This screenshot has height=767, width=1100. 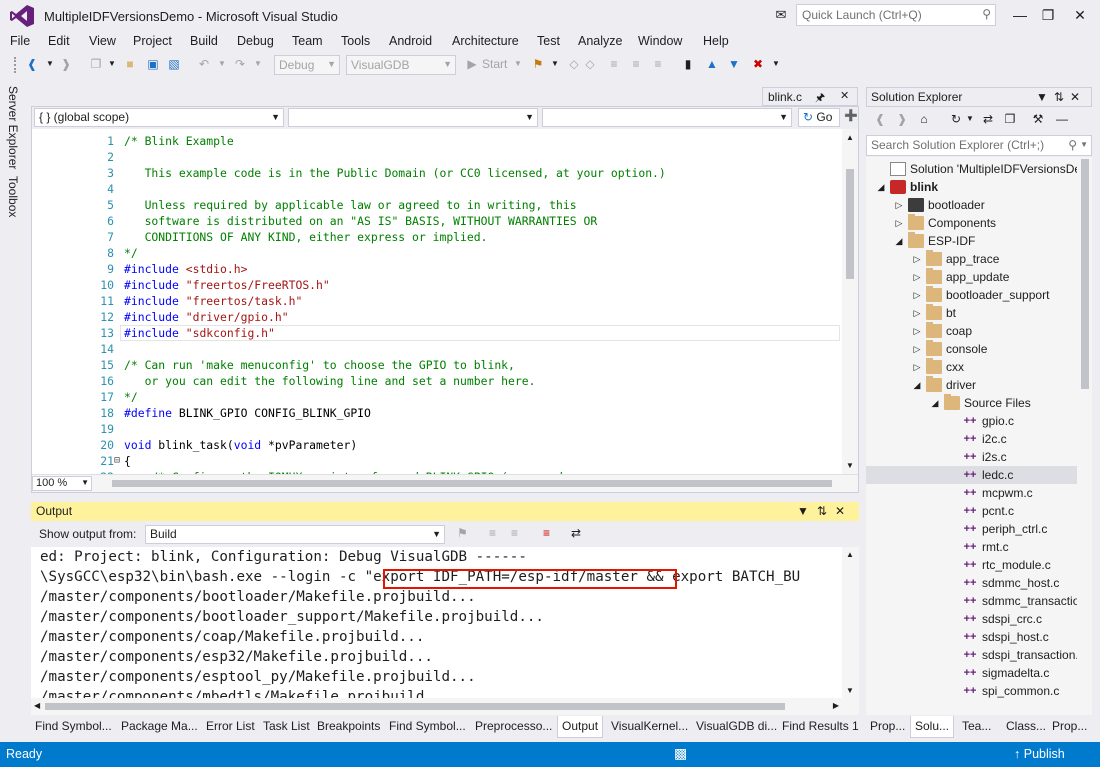 What do you see at coordinates (230, 726) in the screenshot?
I see `tab-error-list: Error List` at bounding box center [230, 726].